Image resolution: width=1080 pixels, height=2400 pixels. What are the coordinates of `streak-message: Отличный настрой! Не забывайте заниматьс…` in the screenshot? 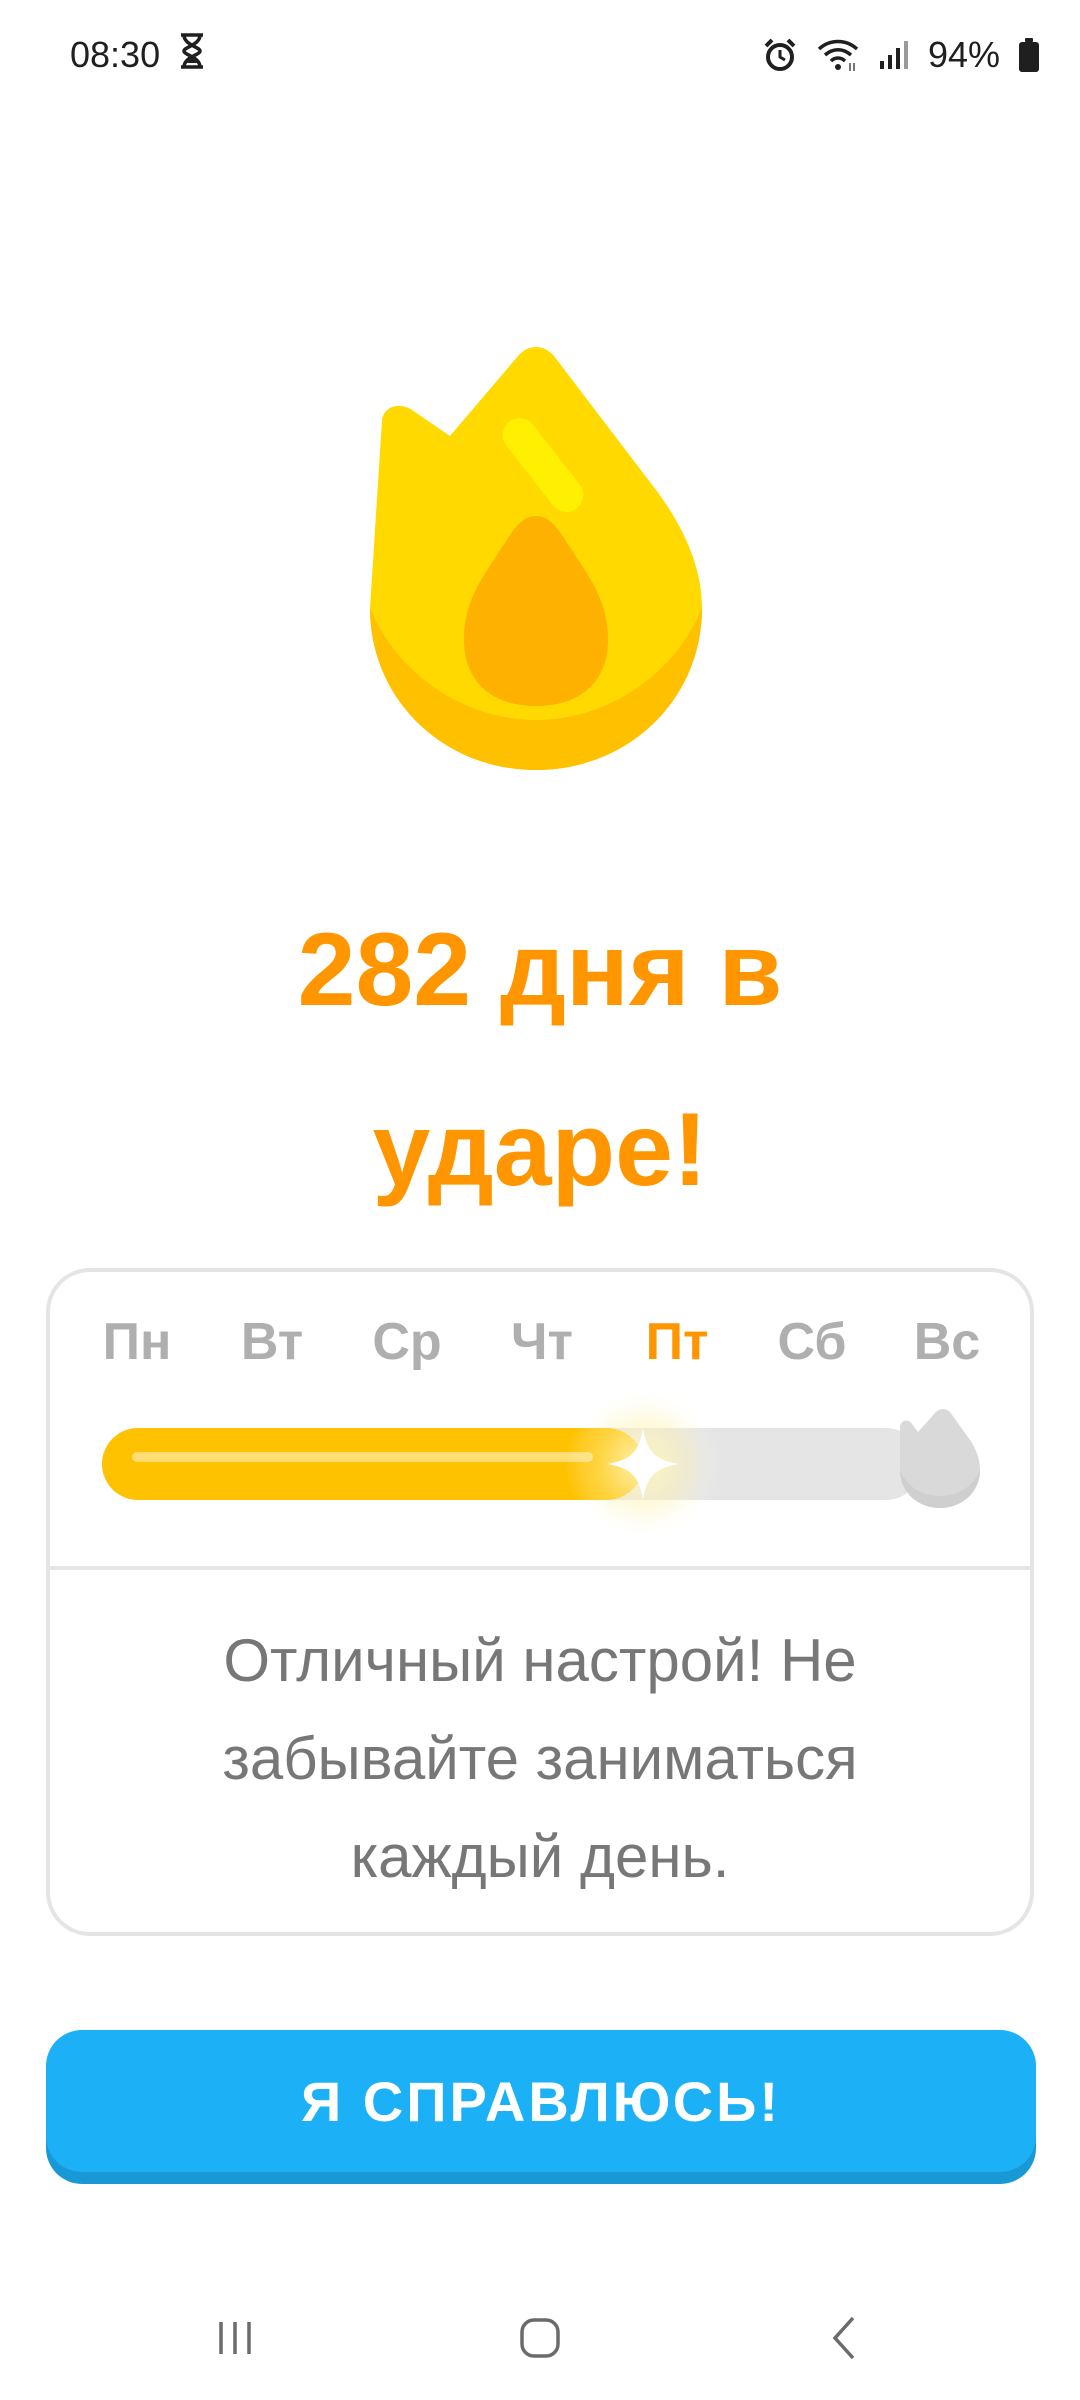 It's located at (540, 1758).